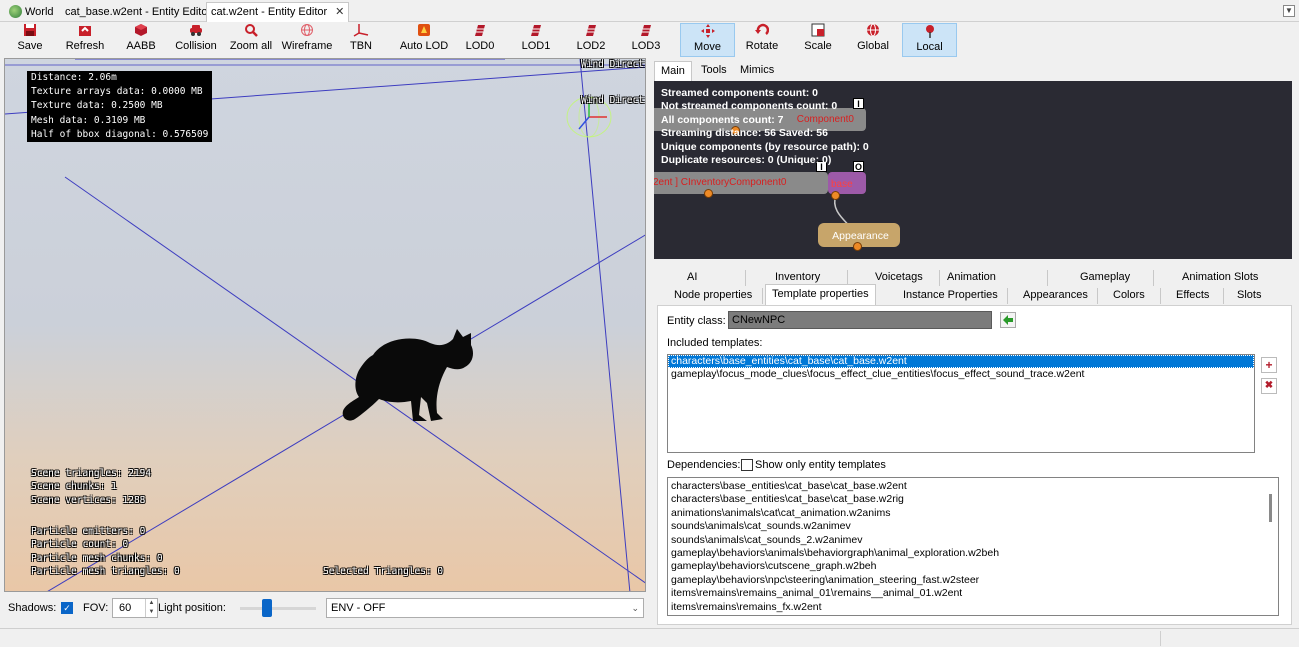 This screenshot has height=647, width=1299. I want to click on delete-icon: ✖, so click(1269, 385).